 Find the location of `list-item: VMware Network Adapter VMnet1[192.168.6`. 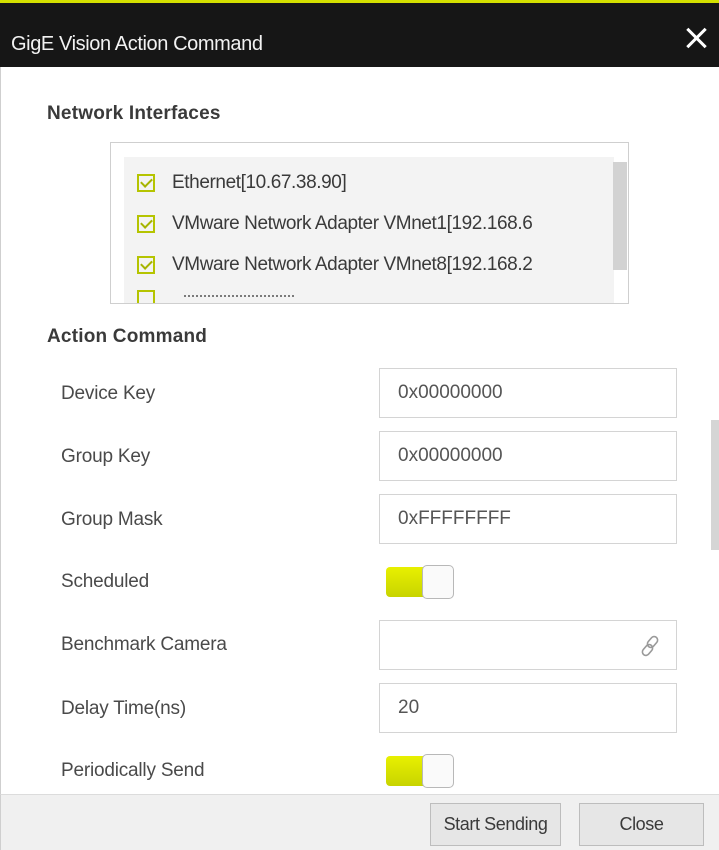

list-item: VMware Network Adapter VMnet1[192.168.6 is located at coordinates (374, 224).